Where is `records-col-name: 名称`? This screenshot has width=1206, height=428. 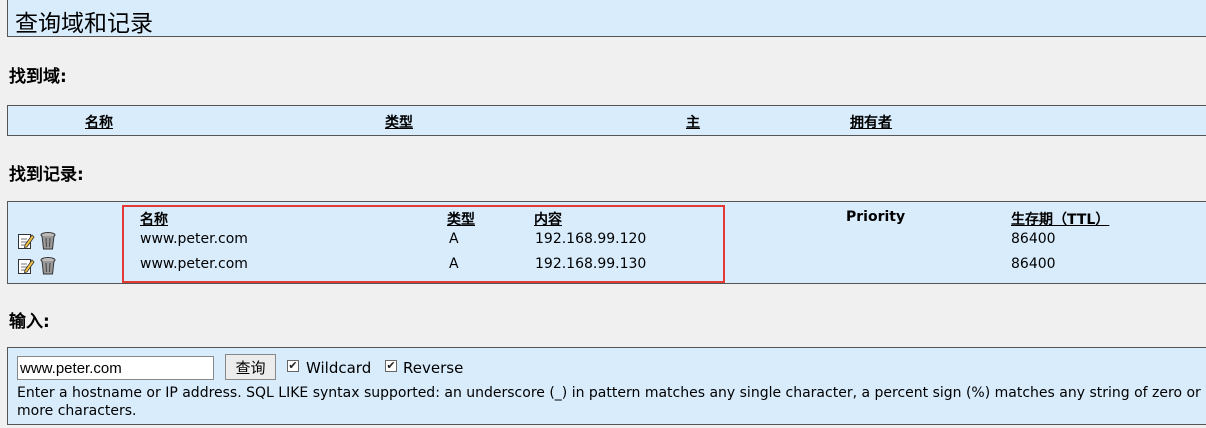 records-col-name: 名称 is located at coordinates (154, 219).